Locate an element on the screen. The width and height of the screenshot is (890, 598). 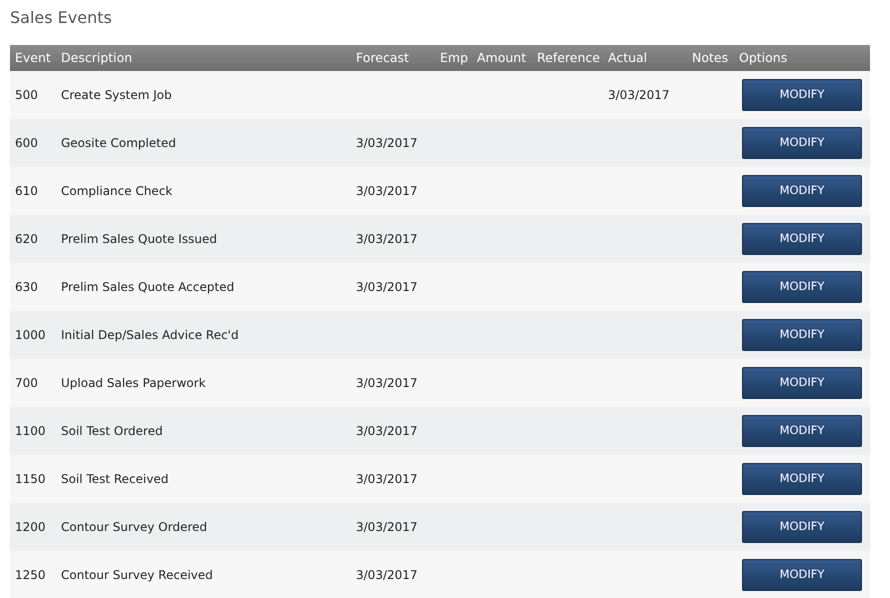
column-header: Actual is located at coordinates (628, 57).